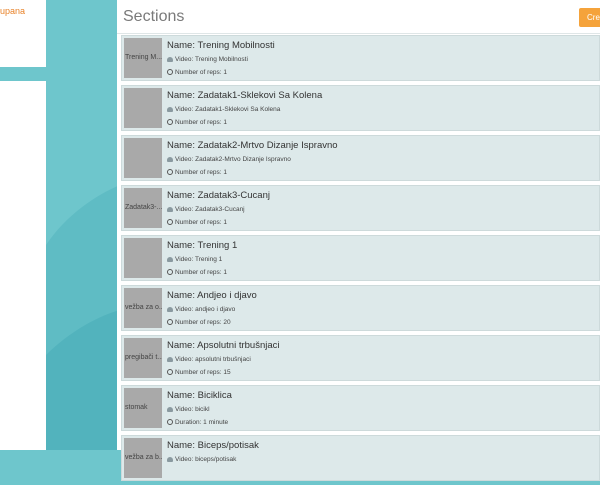  Describe the element at coordinates (243, 159) in the screenshot. I see `section-video-value: Zadatak2-Mrtvo Dizanje Ispravno` at that location.